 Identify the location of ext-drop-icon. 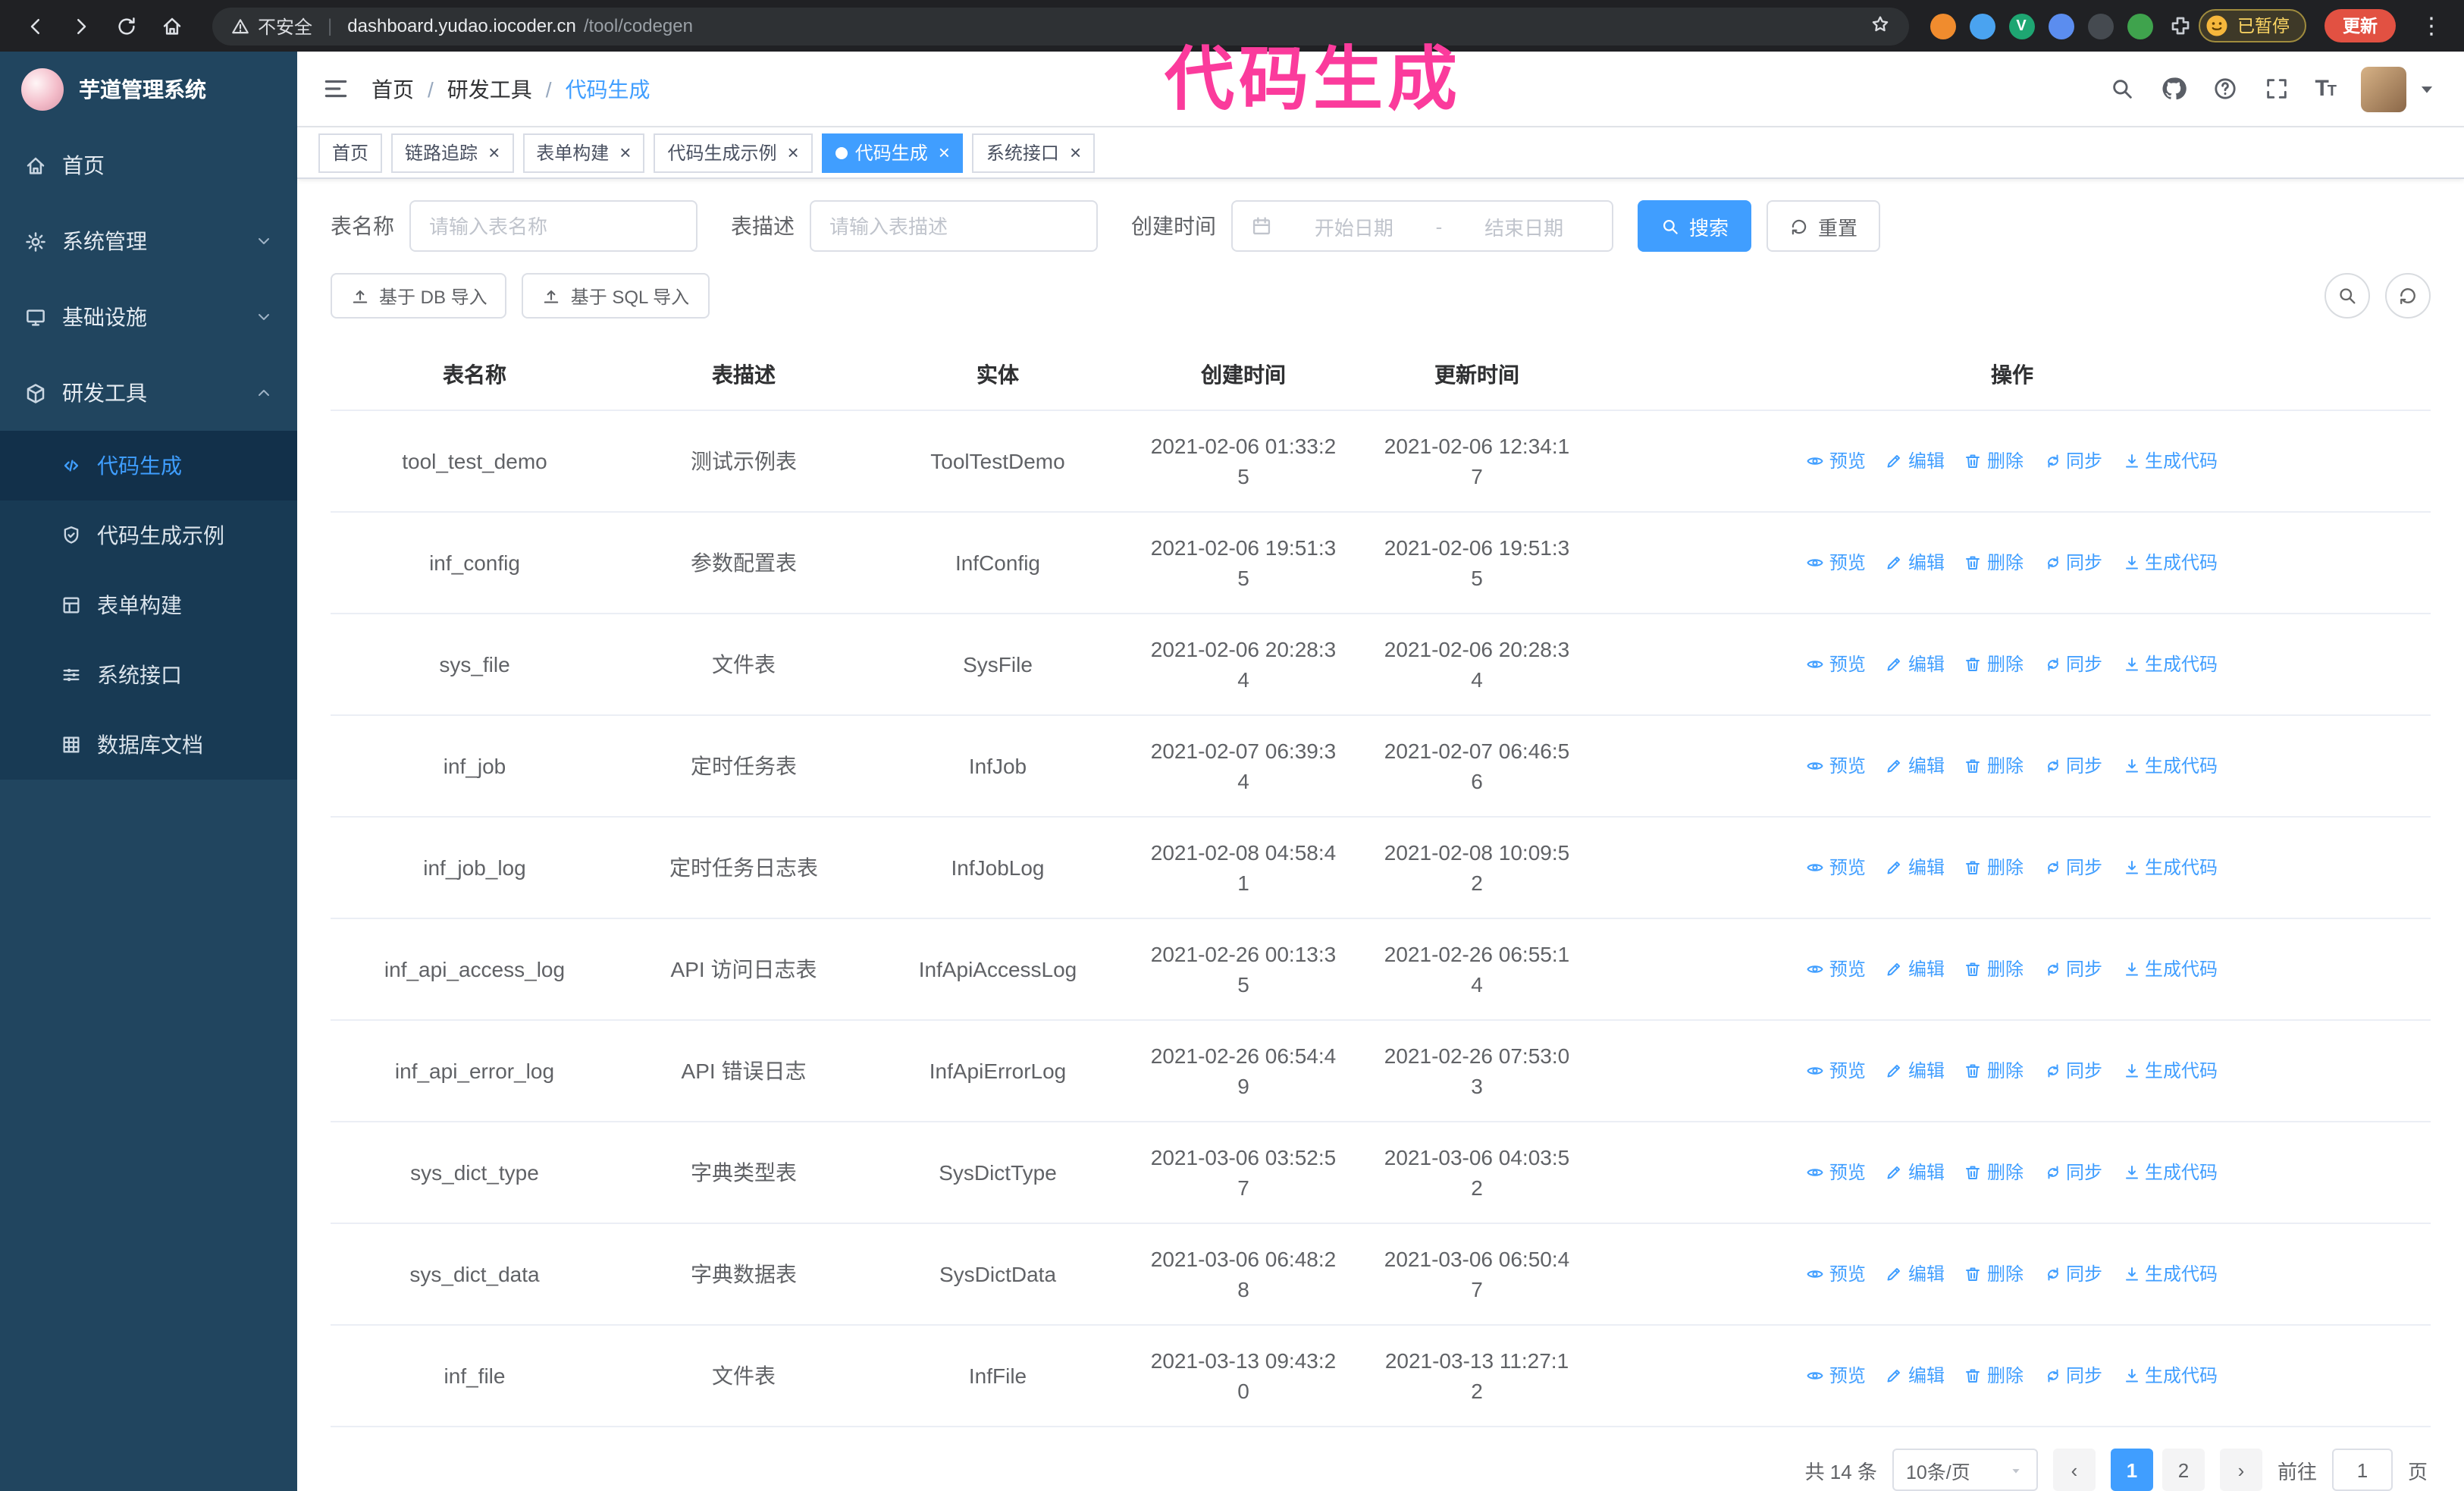
(1982, 26).